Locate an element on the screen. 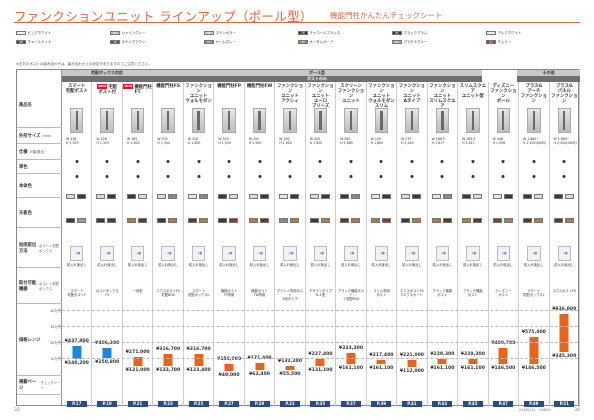  row-label-text: 天板色 is located at coordinates (25, 213).